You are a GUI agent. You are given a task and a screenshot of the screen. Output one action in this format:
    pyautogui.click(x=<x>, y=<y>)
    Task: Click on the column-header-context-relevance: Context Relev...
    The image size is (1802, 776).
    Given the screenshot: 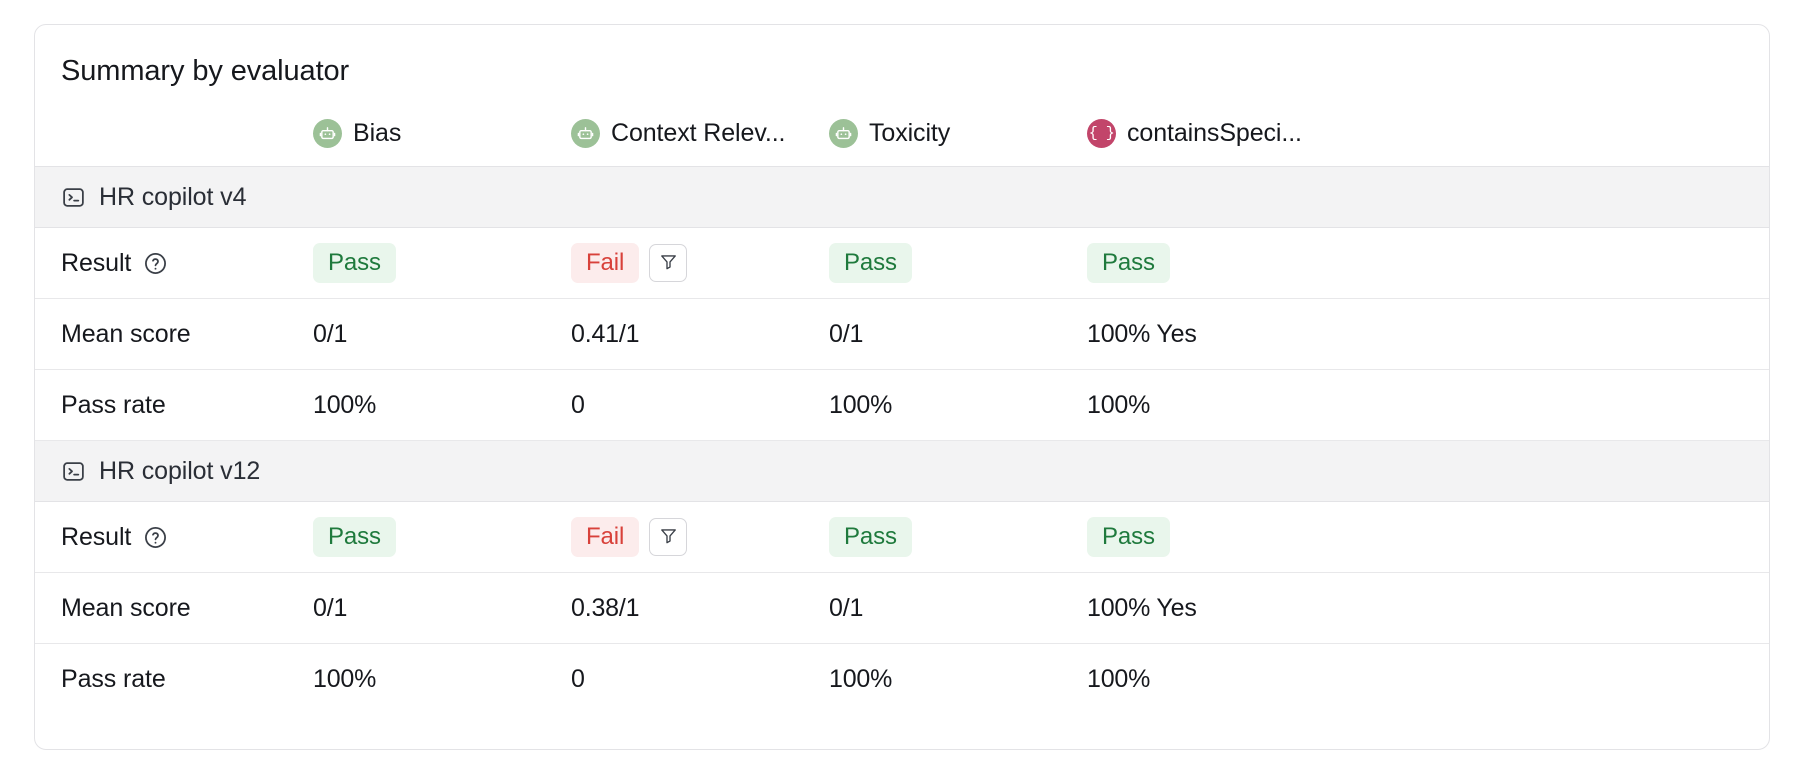 What is the action you would take?
    pyautogui.click(x=700, y=135)
    